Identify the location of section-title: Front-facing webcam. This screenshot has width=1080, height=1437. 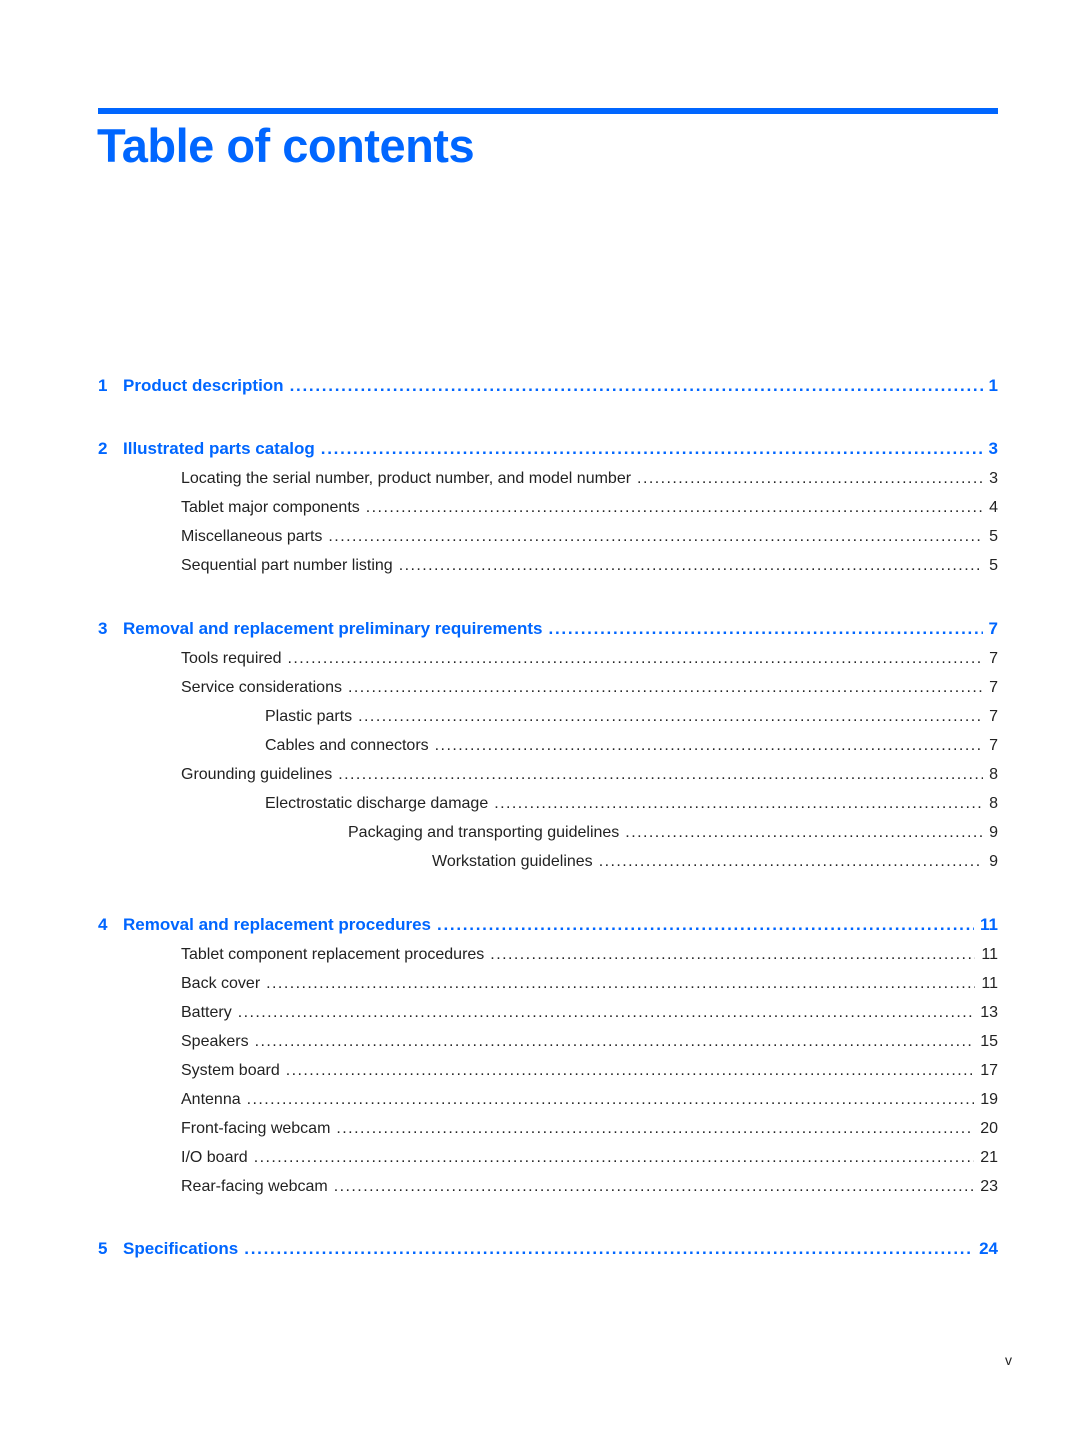
(256, 1128).